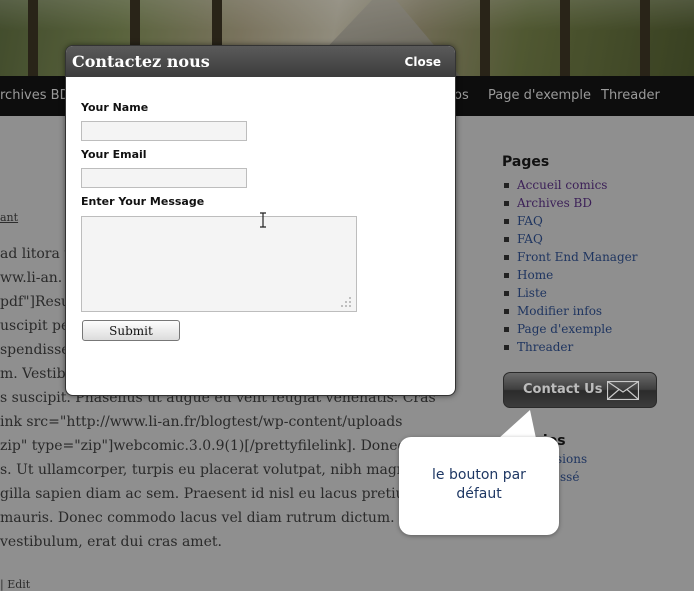 This screenshot has height=591, width=694. I want to click on sidebar-item-home: Home, so click(597, 275).